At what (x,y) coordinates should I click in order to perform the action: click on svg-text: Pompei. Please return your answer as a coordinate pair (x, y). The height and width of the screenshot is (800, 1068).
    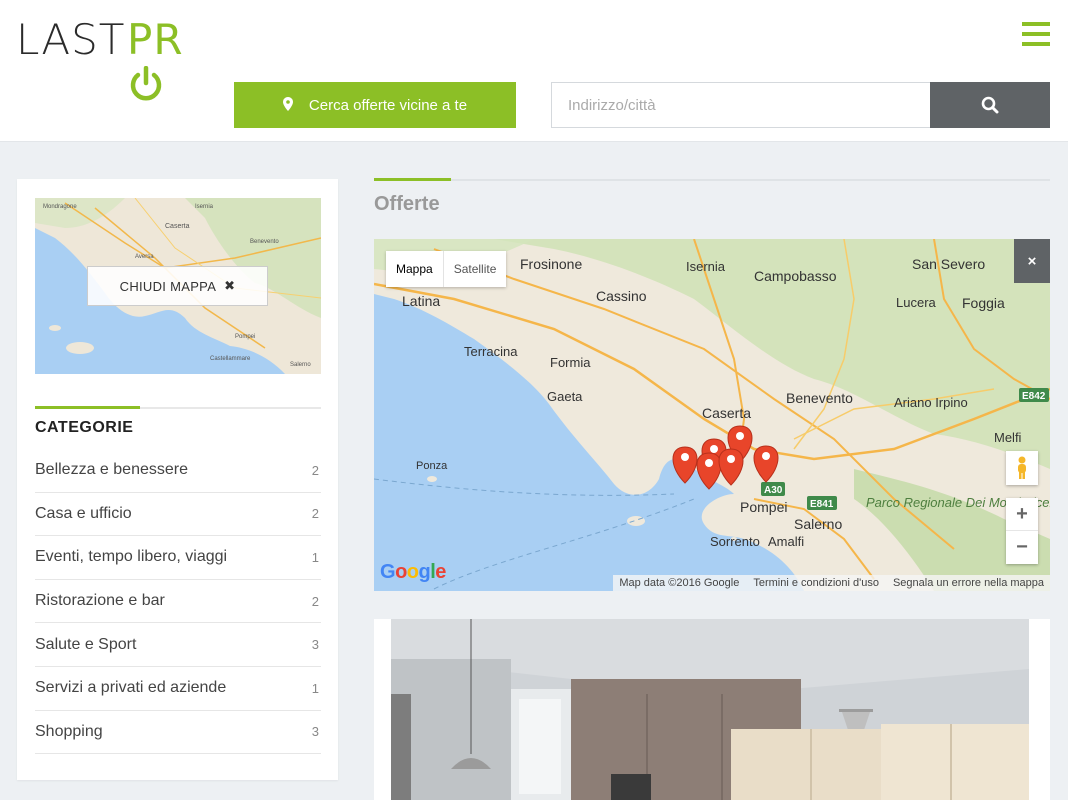
    Looking at the image, I should click on (245, 337).